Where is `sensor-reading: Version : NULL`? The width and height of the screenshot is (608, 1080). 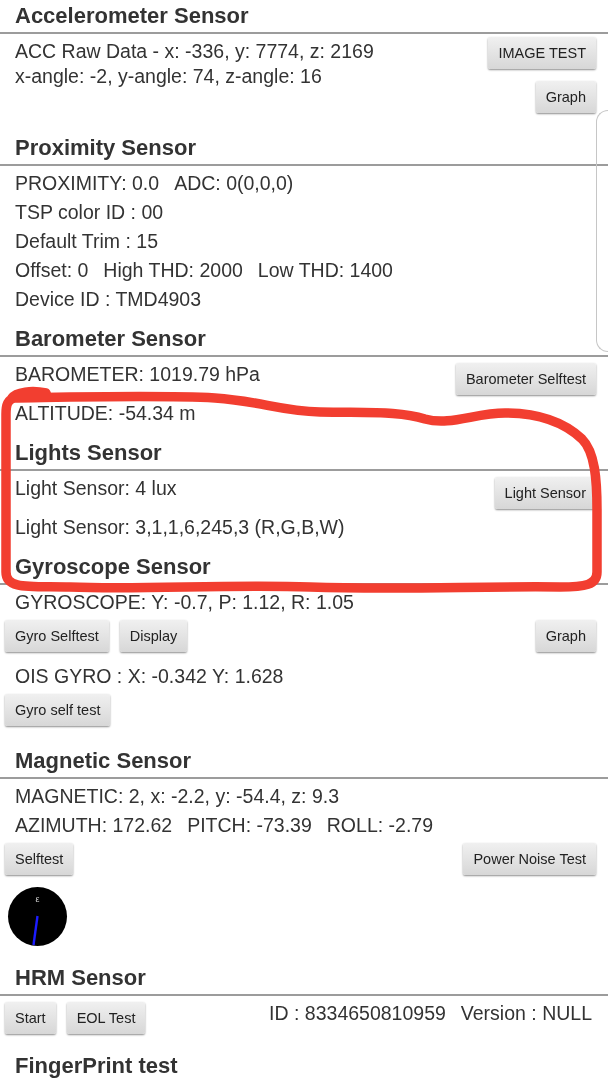
sensor-reading: Version : NULL is located at coordinates (526, 1013).